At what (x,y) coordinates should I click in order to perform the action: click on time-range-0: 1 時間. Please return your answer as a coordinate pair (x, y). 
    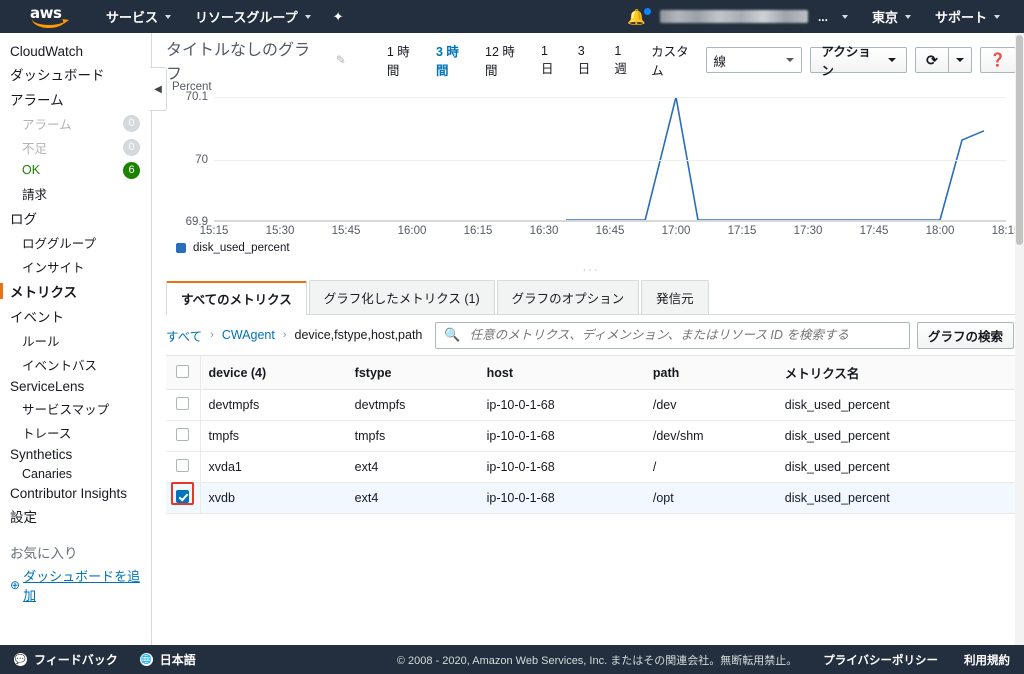
    Looking at the image, I should click on (404, 60).